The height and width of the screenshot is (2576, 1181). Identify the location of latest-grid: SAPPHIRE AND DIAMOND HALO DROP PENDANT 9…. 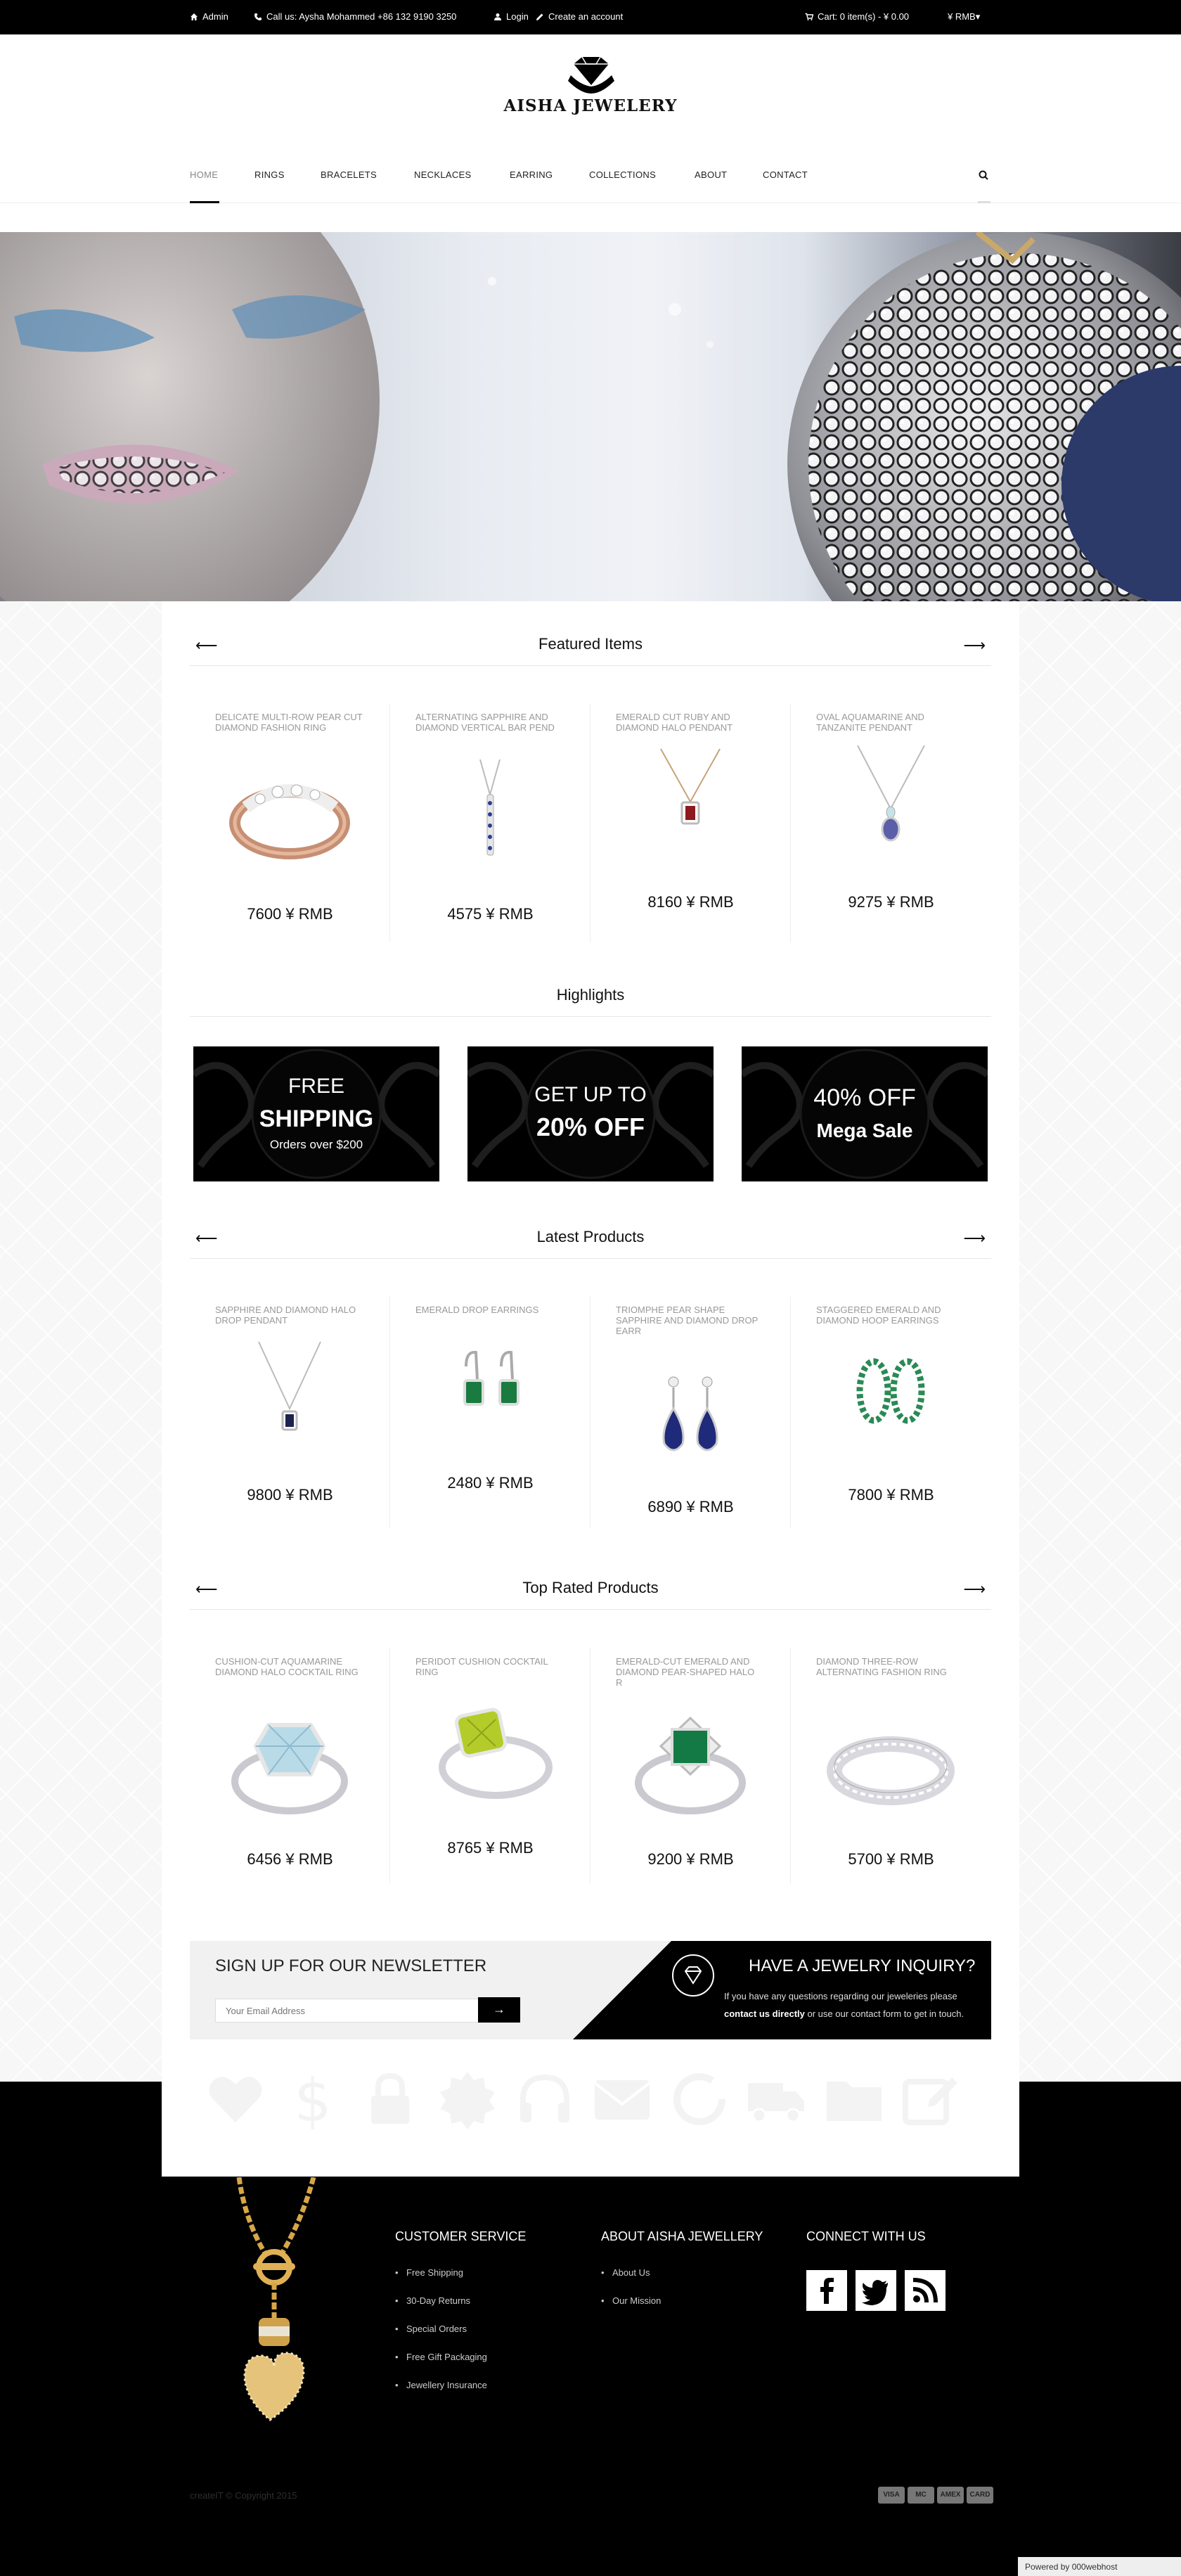
(590, 1412).